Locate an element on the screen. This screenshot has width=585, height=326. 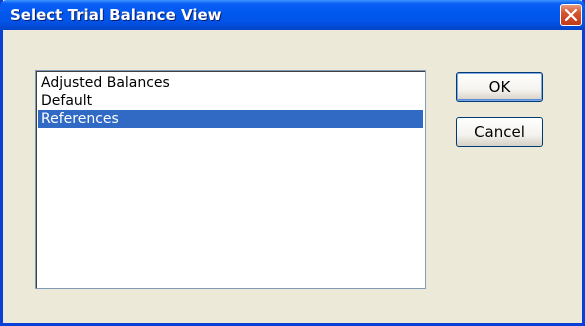
close-icon is located at coordinates (571, 15).